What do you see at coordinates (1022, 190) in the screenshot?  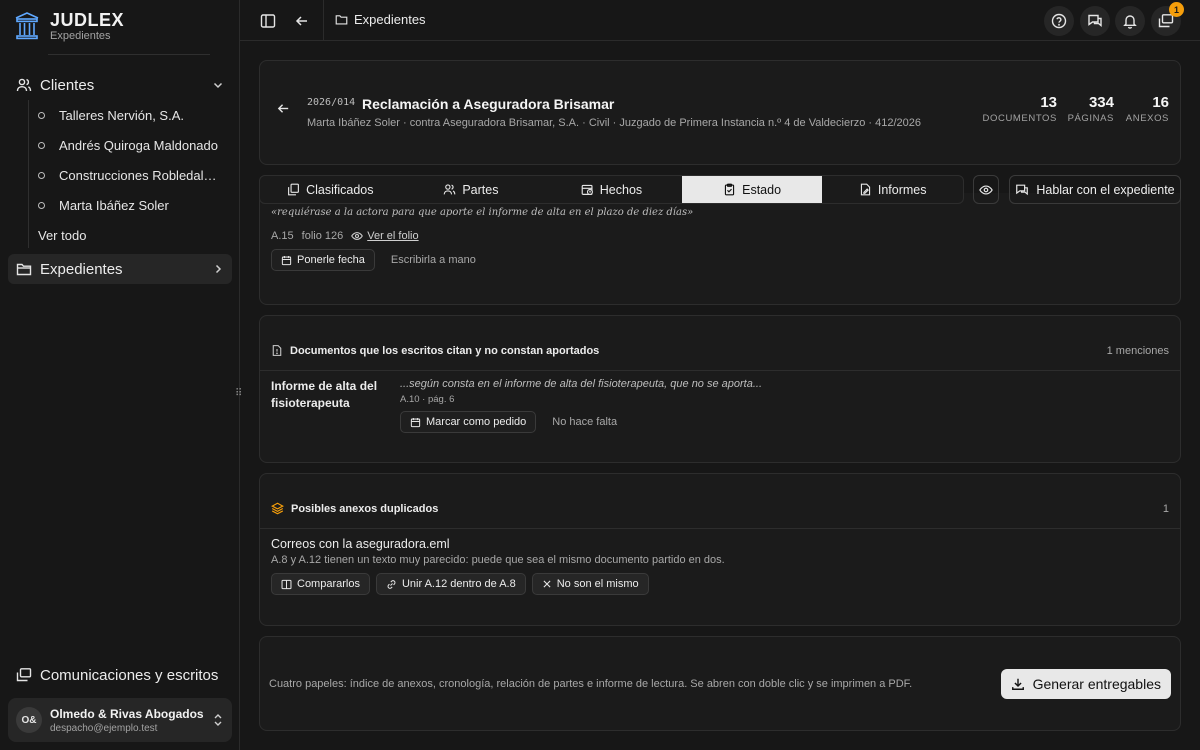 I see `chat-icon` at bounding box center [1022, 190].